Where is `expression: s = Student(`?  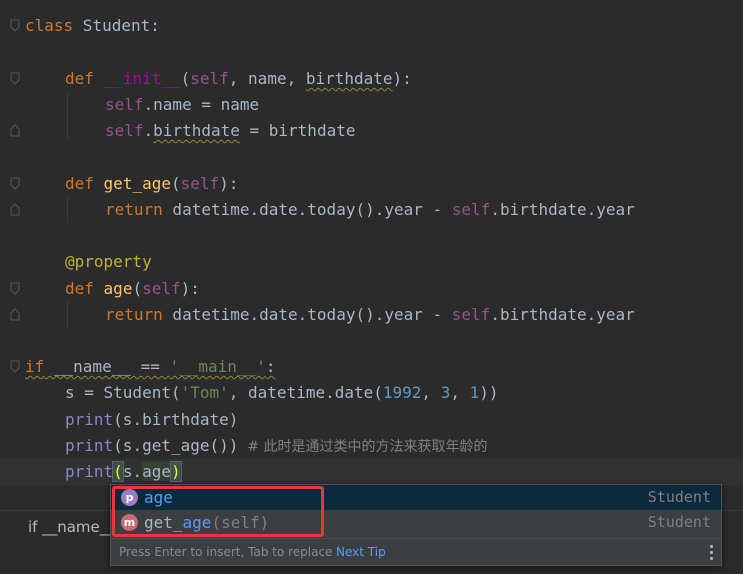
expression: s = Student( is located at coordinates (123, 392).